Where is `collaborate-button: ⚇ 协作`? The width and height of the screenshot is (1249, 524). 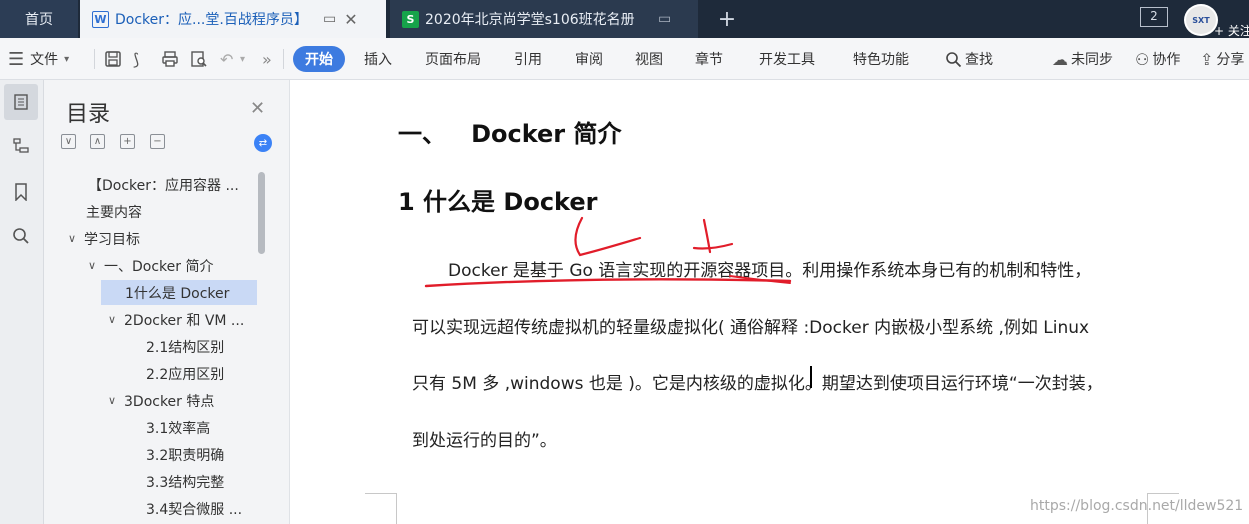 collaborate-button: ⚇ 协作 is located at coordinates (1157, 59).